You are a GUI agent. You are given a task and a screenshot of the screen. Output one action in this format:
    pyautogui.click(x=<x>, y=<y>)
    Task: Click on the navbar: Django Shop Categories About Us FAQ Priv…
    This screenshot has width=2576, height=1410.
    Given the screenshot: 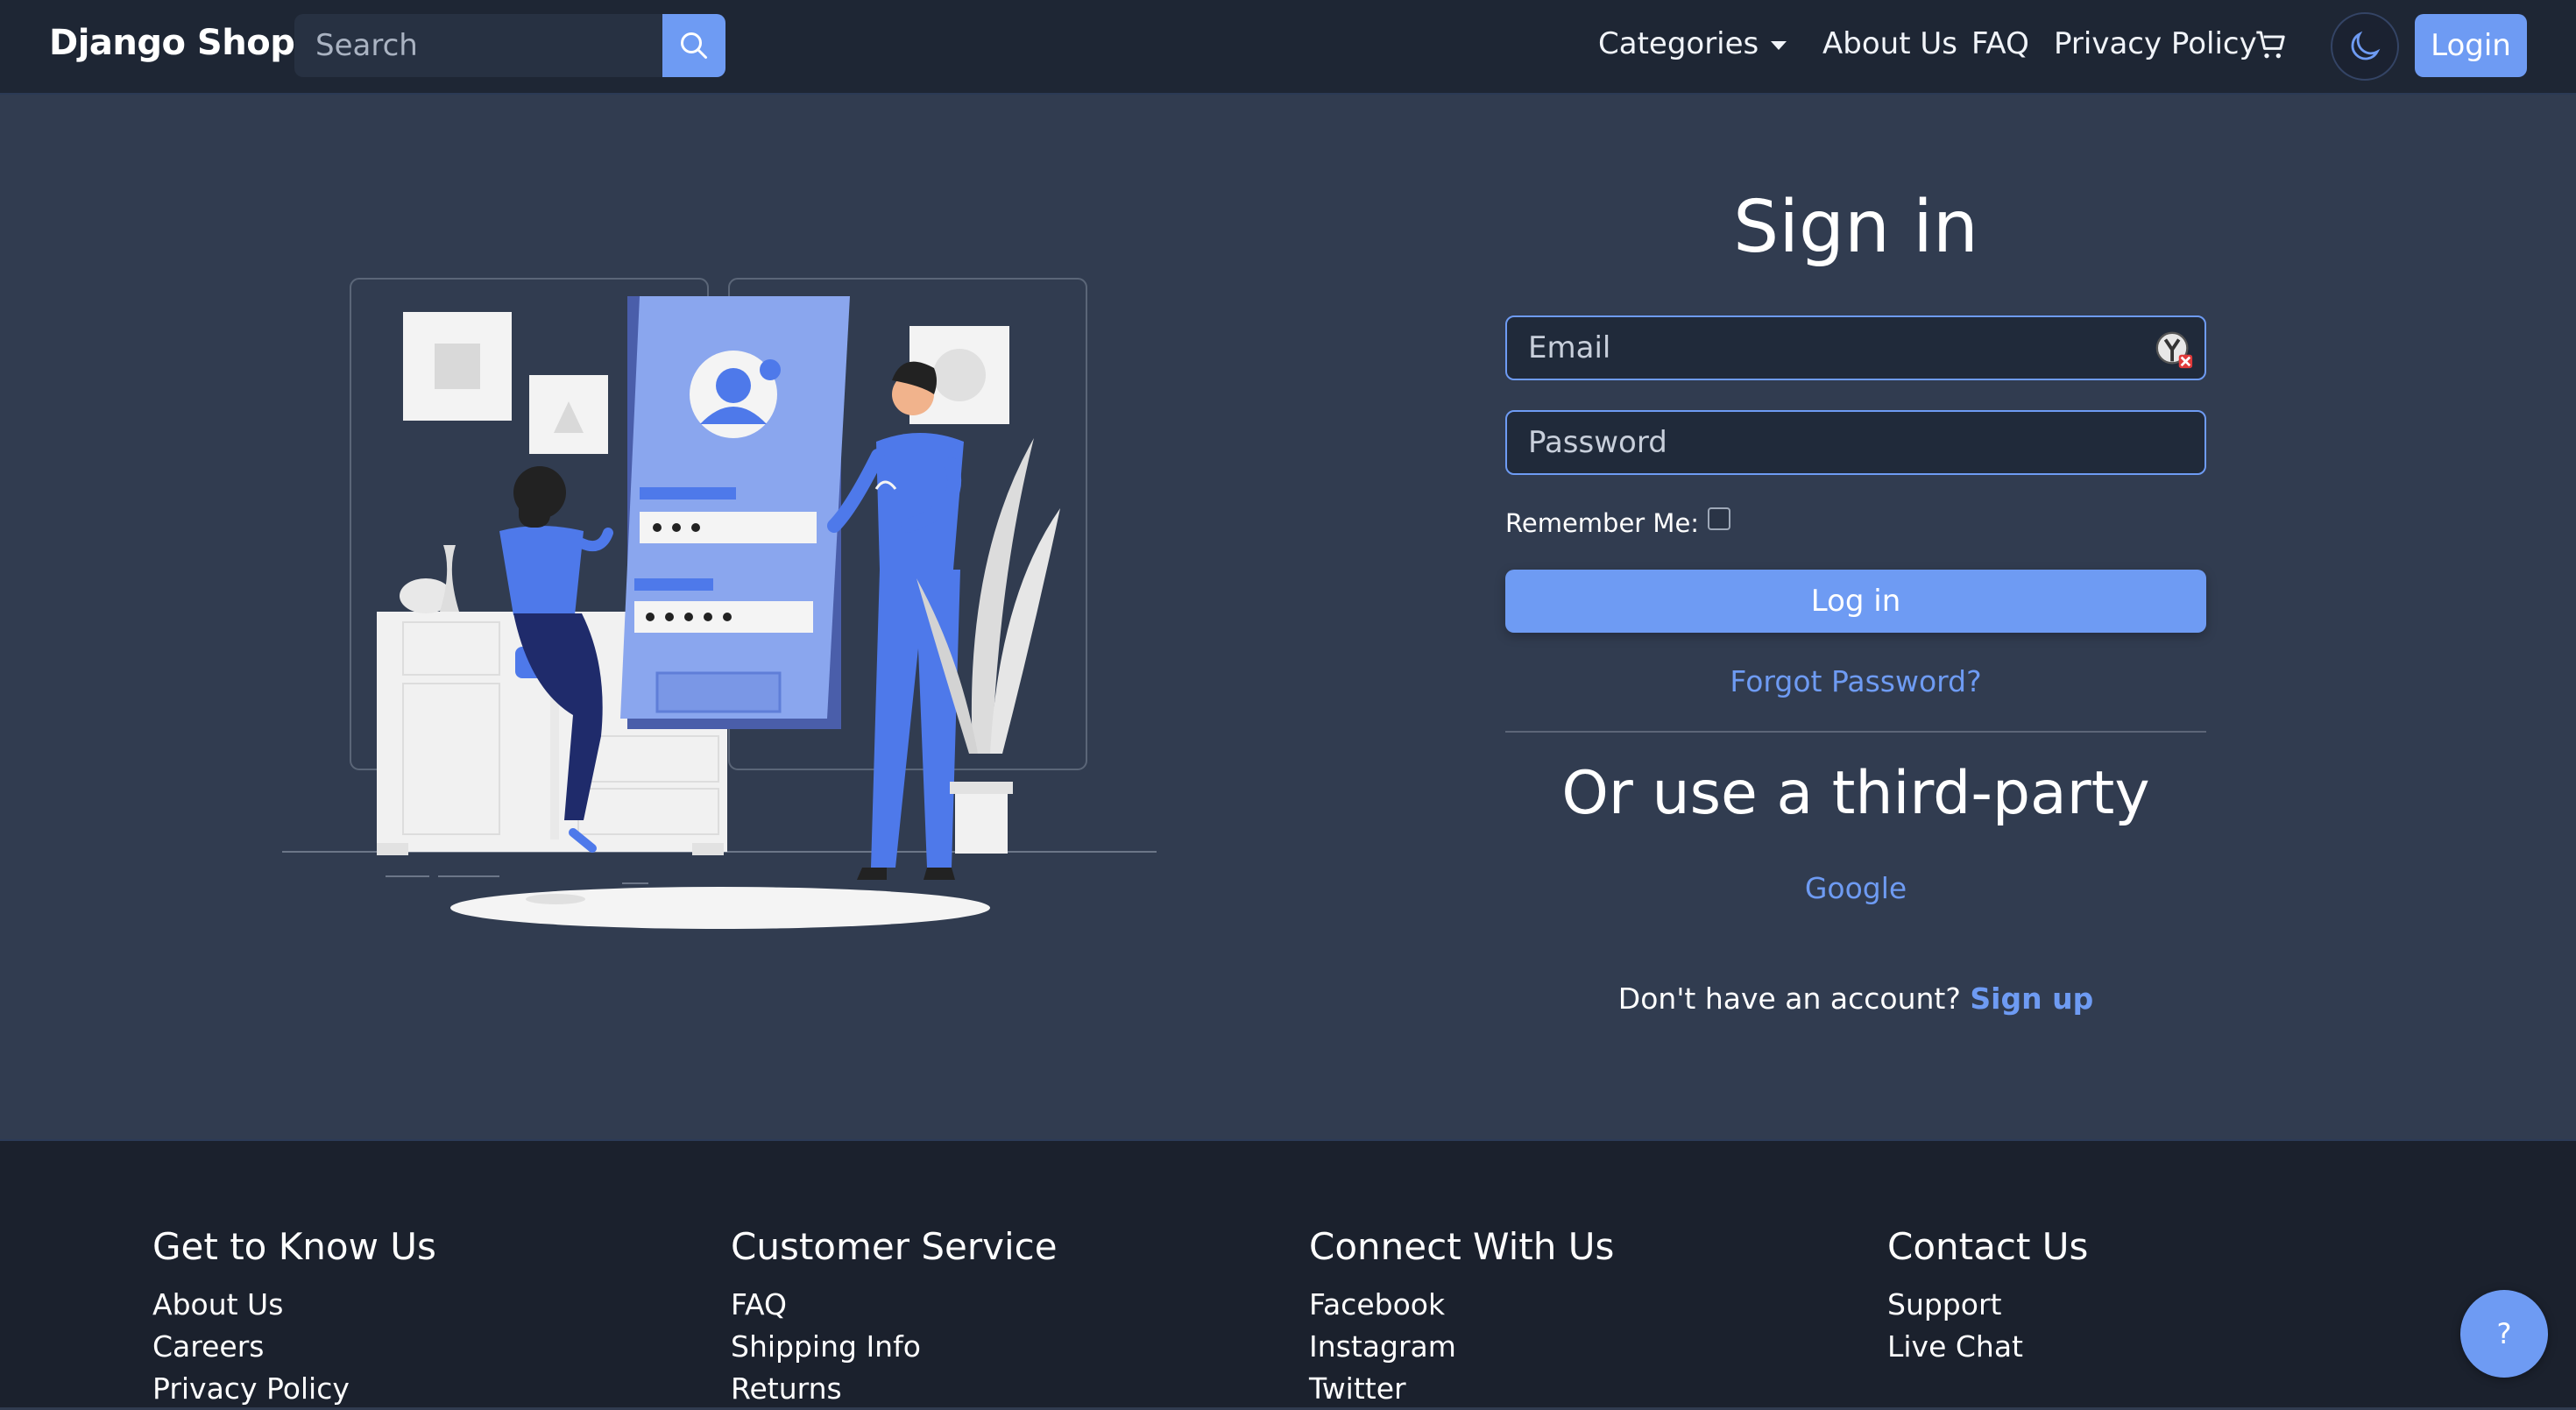 What is the action you would take?
    pyautogui.click(x=1288, y=47)
    